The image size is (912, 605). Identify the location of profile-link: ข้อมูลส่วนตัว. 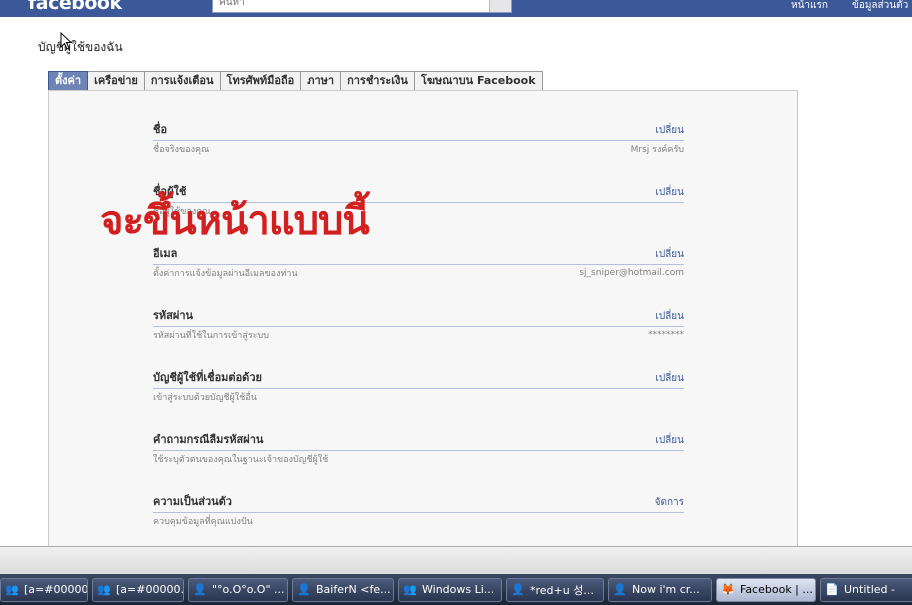
(880, 6).